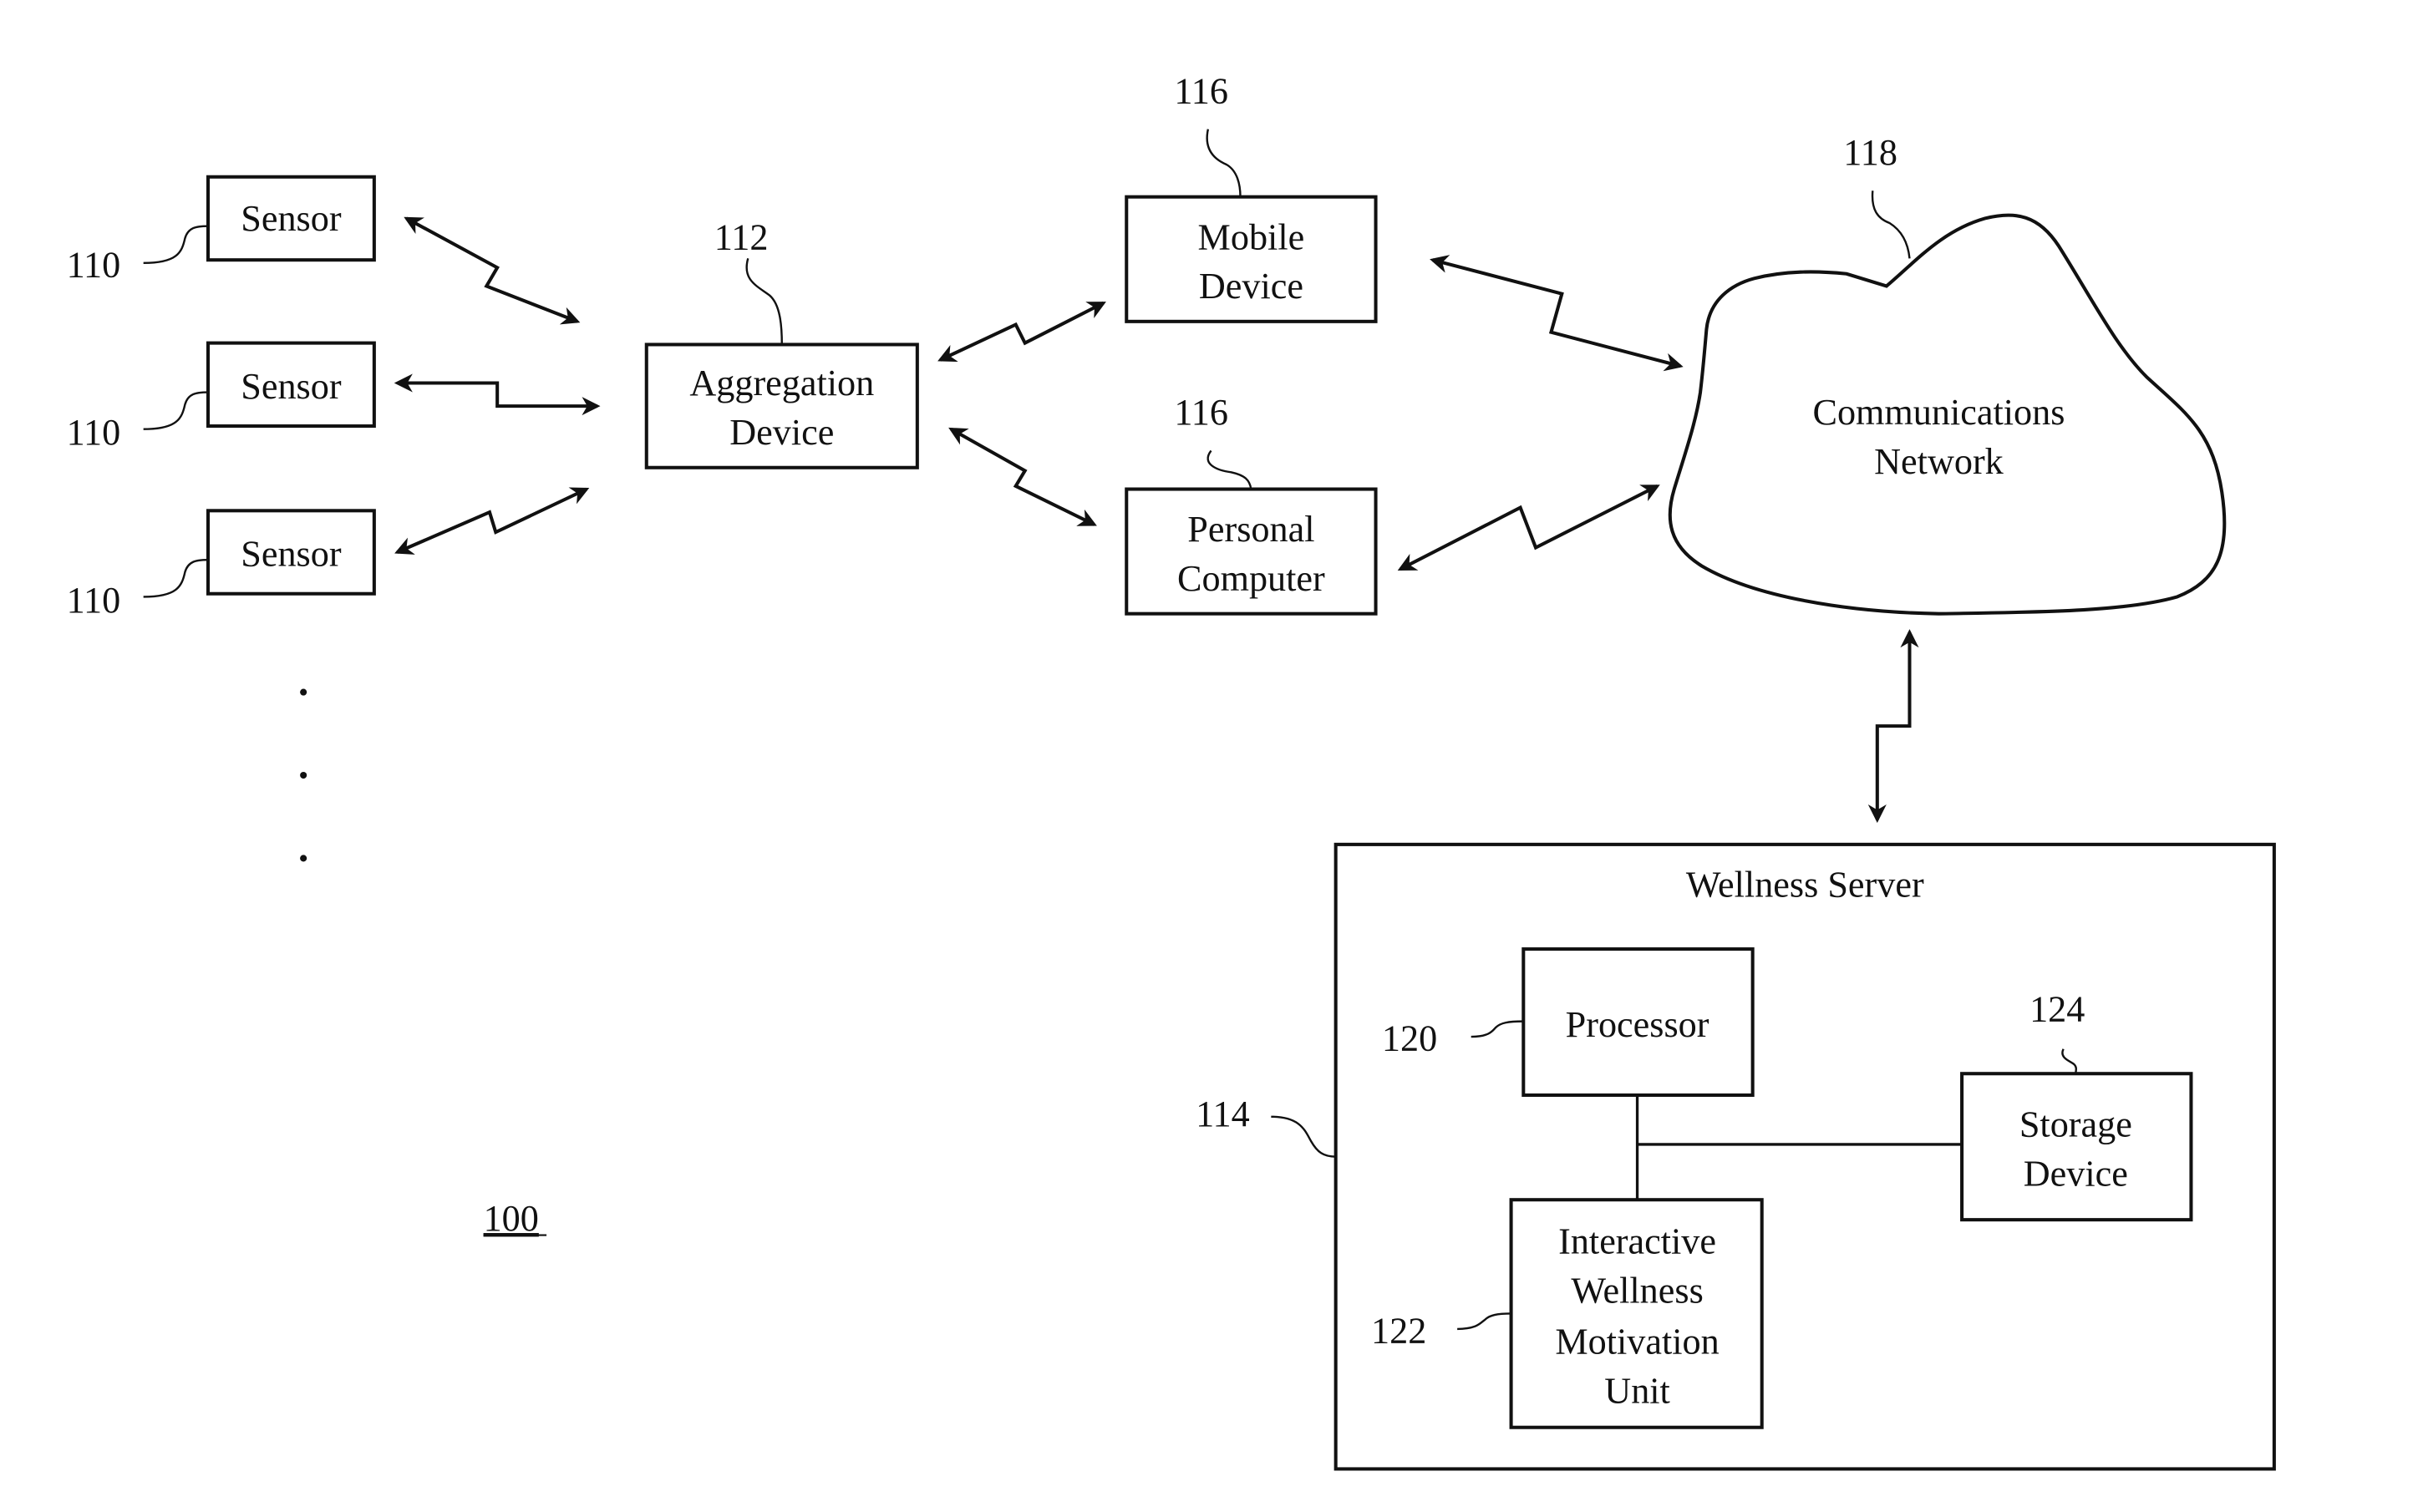 This screenshot has height=1512, width=2413. I want to click on network-label-line1: Communications, so click(1938, 412).